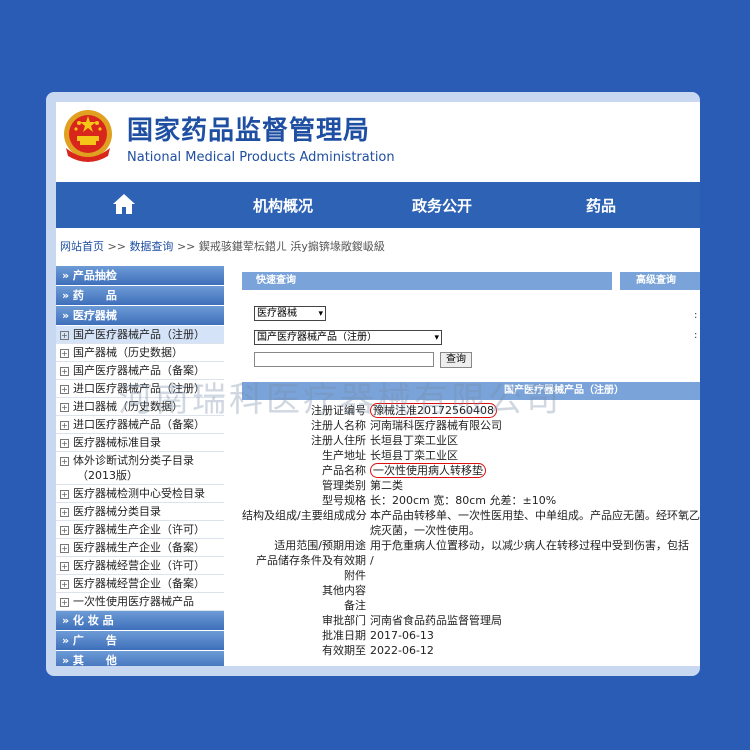  I want to click on breadcrumb-home-link: 网站首页, so click(82, 246).